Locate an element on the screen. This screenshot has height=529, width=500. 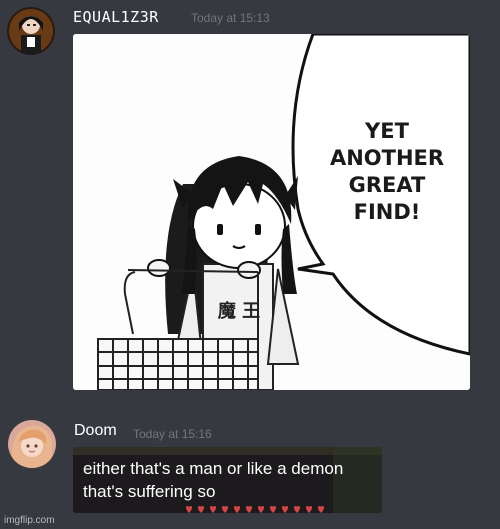
timestamp-equal1z3r: Today at 15:13 is located at coordinates (230, 18).